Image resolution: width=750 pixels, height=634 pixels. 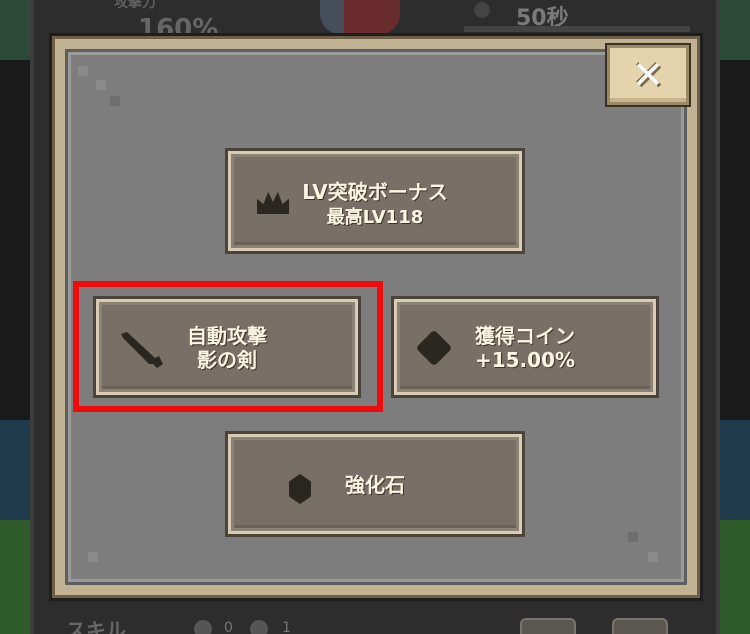 I want to click on close-button: ✕, so click(x=648, y=75).